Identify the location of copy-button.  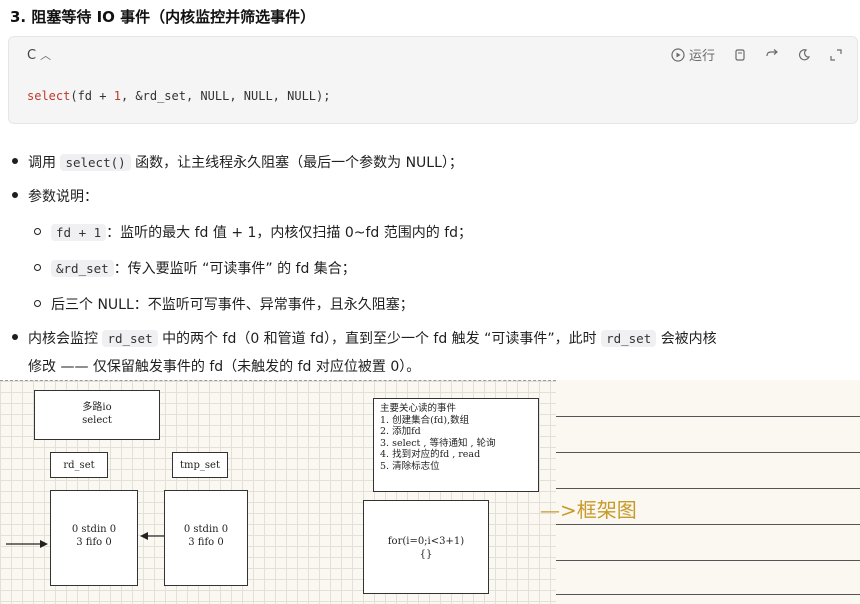
(740, 55).